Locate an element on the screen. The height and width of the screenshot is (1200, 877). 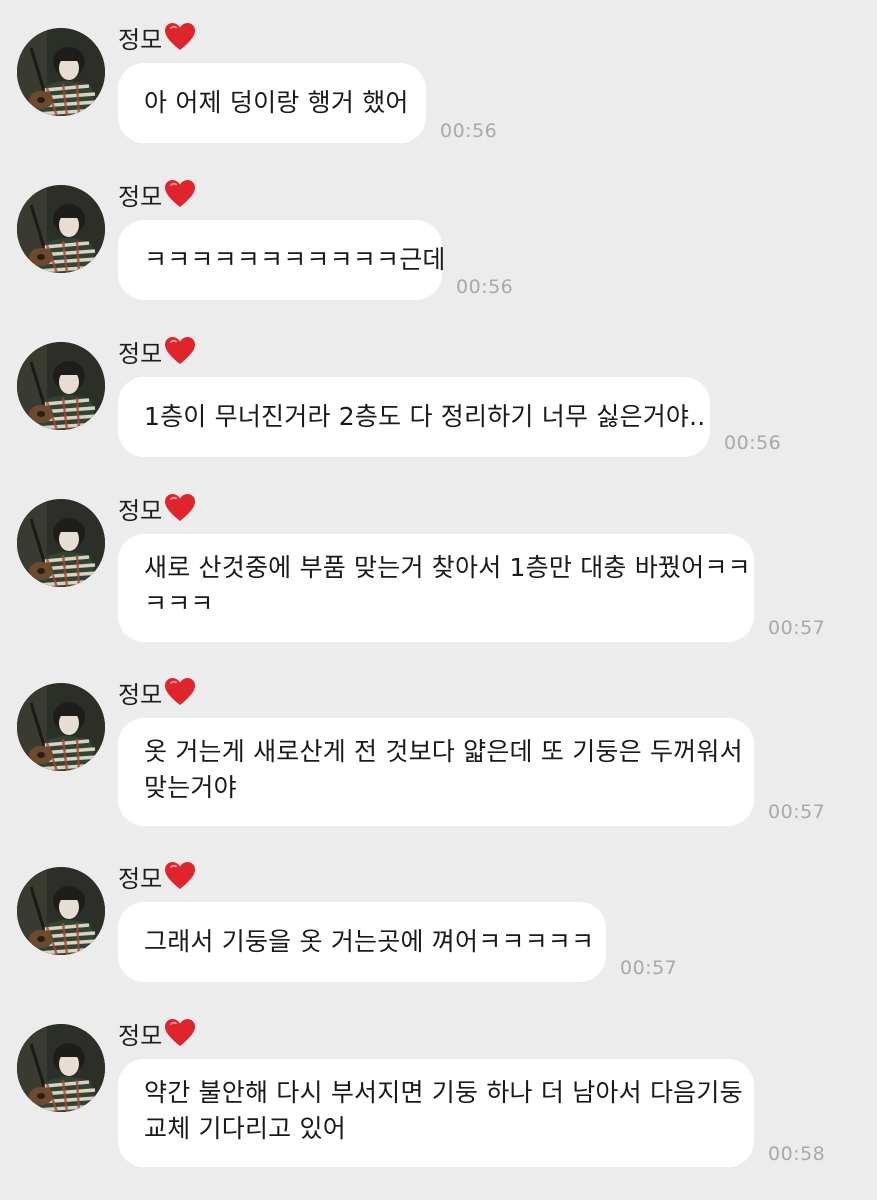
message-text: 맞는거야 is located at coordinates (190, 787).